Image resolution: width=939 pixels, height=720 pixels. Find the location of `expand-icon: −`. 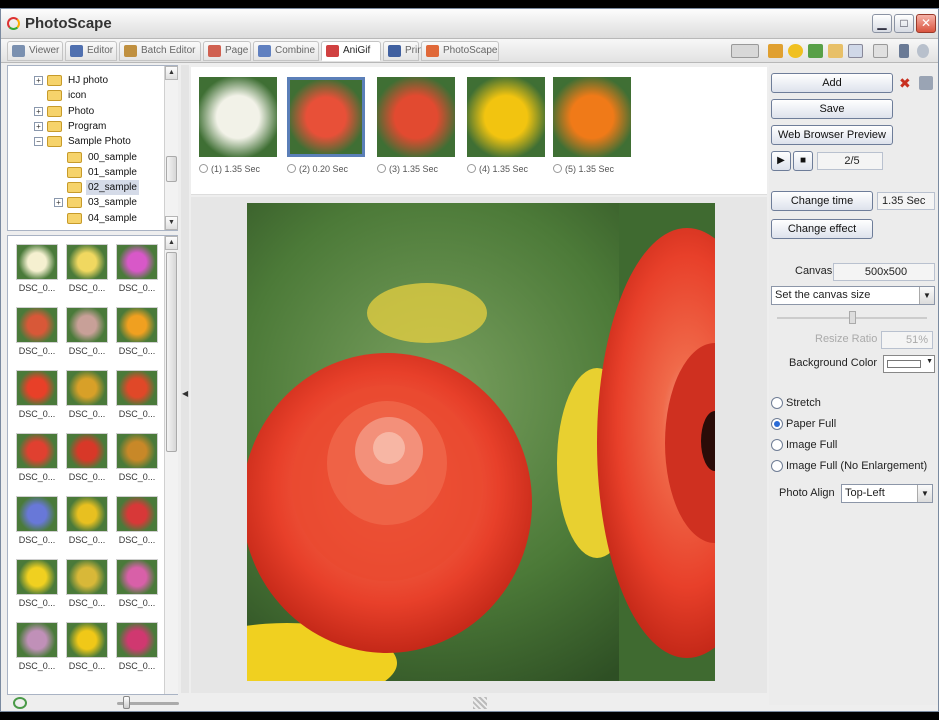

expand-icon: − is located at coordinates (38, 142).